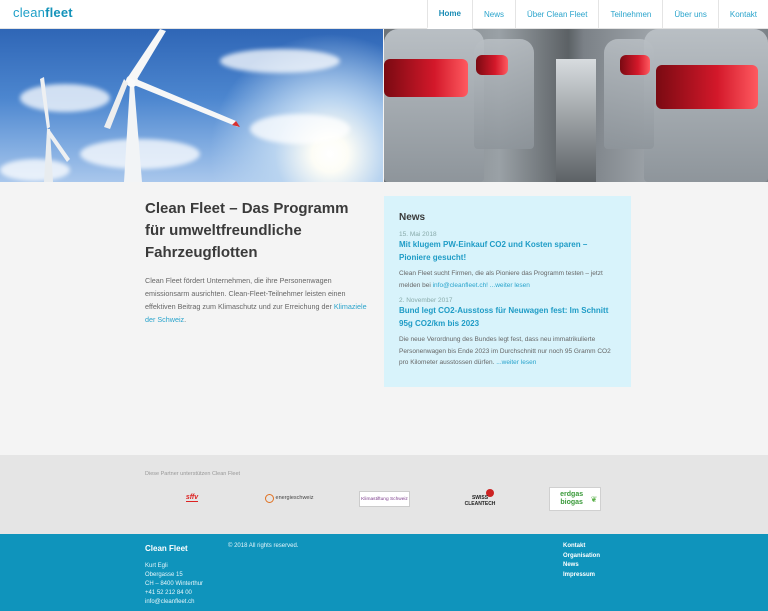 Image resolution: width=768 pixels, height=611 pixels. I want to click on partners-label: Diese Partner unterstützen Clean Fleet, so click(193, 474).